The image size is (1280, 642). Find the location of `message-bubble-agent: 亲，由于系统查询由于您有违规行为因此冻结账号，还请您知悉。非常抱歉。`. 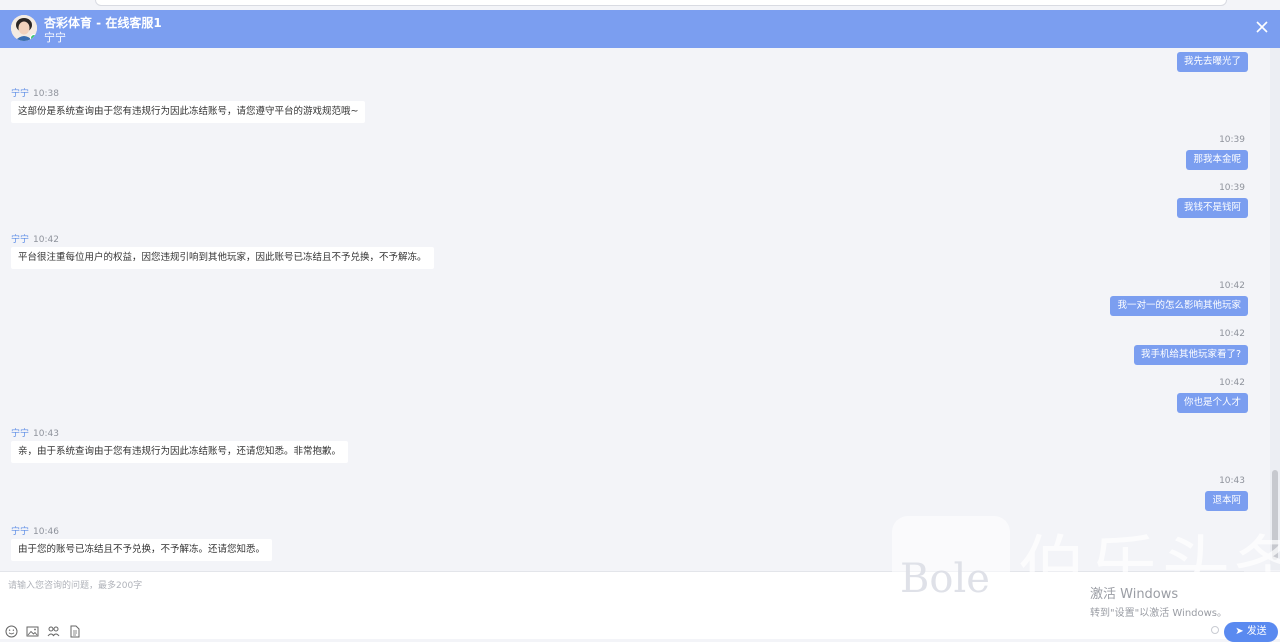

message-bubble-agent: 亲，由于系统查询由于您有违规行为因此冻结账号，还请您知悉。非常抱歉。 is located at coordinates (180, 452).